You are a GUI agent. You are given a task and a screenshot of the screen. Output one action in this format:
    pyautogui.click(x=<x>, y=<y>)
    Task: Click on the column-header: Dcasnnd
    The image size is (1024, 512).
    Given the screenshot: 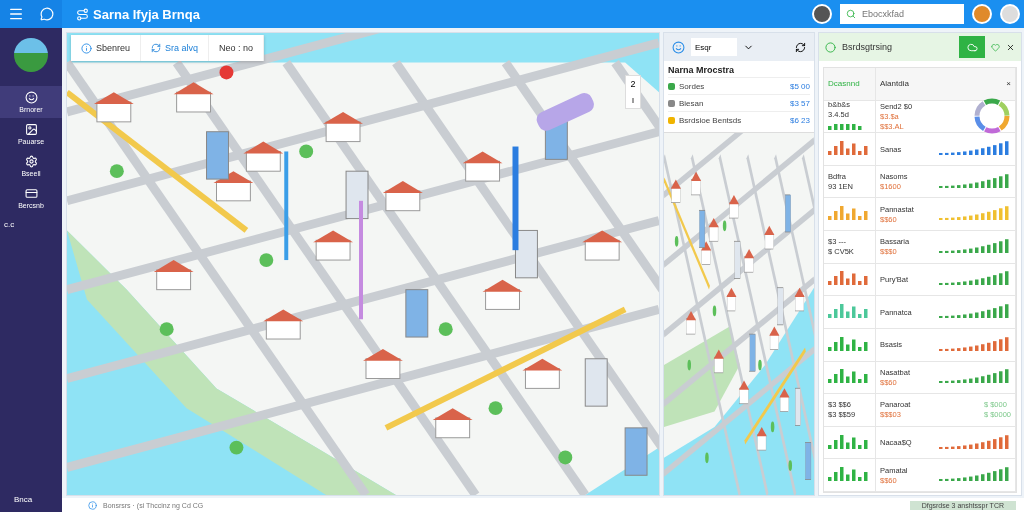 What is the action you would take?
    pyautogui.click(x=850, y=84)
    